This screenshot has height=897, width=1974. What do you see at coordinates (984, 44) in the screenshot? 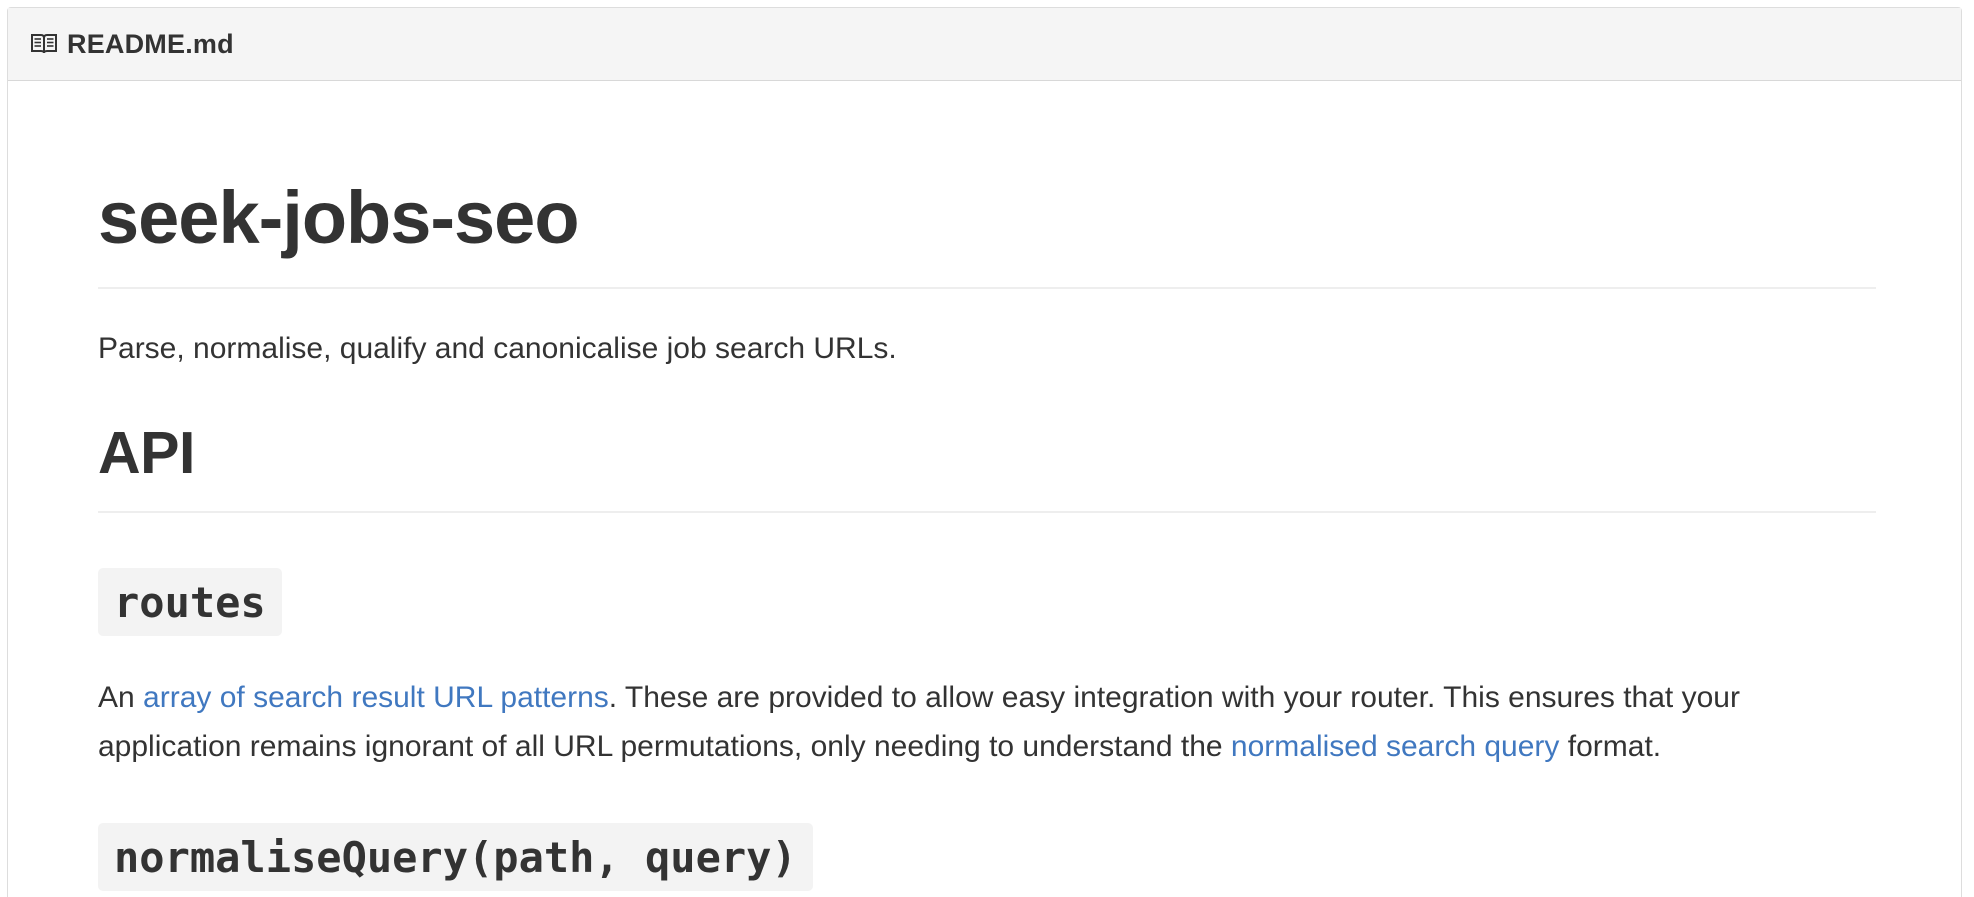
I see `readme-header: README.md` at bounding box center [984, 44].